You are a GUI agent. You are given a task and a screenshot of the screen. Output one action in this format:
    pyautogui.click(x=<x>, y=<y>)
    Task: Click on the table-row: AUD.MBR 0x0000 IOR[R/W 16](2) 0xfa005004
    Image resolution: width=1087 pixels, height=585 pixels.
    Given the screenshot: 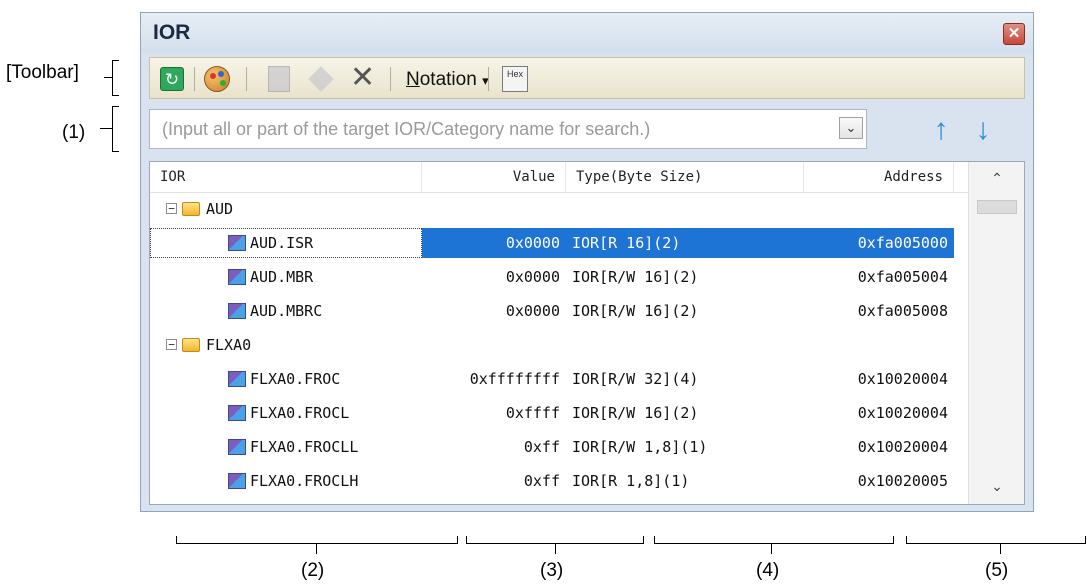 What is the action you would take?
    pyautogui.click(x=559, y=277)
    